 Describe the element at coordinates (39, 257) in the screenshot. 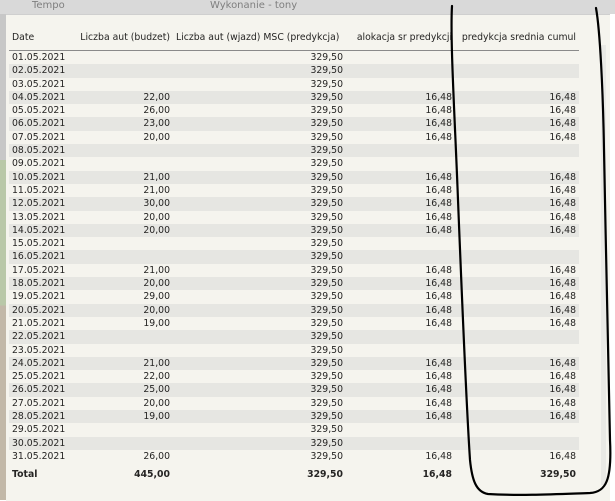

I see `date-cell: 16.05.2021` at that location.